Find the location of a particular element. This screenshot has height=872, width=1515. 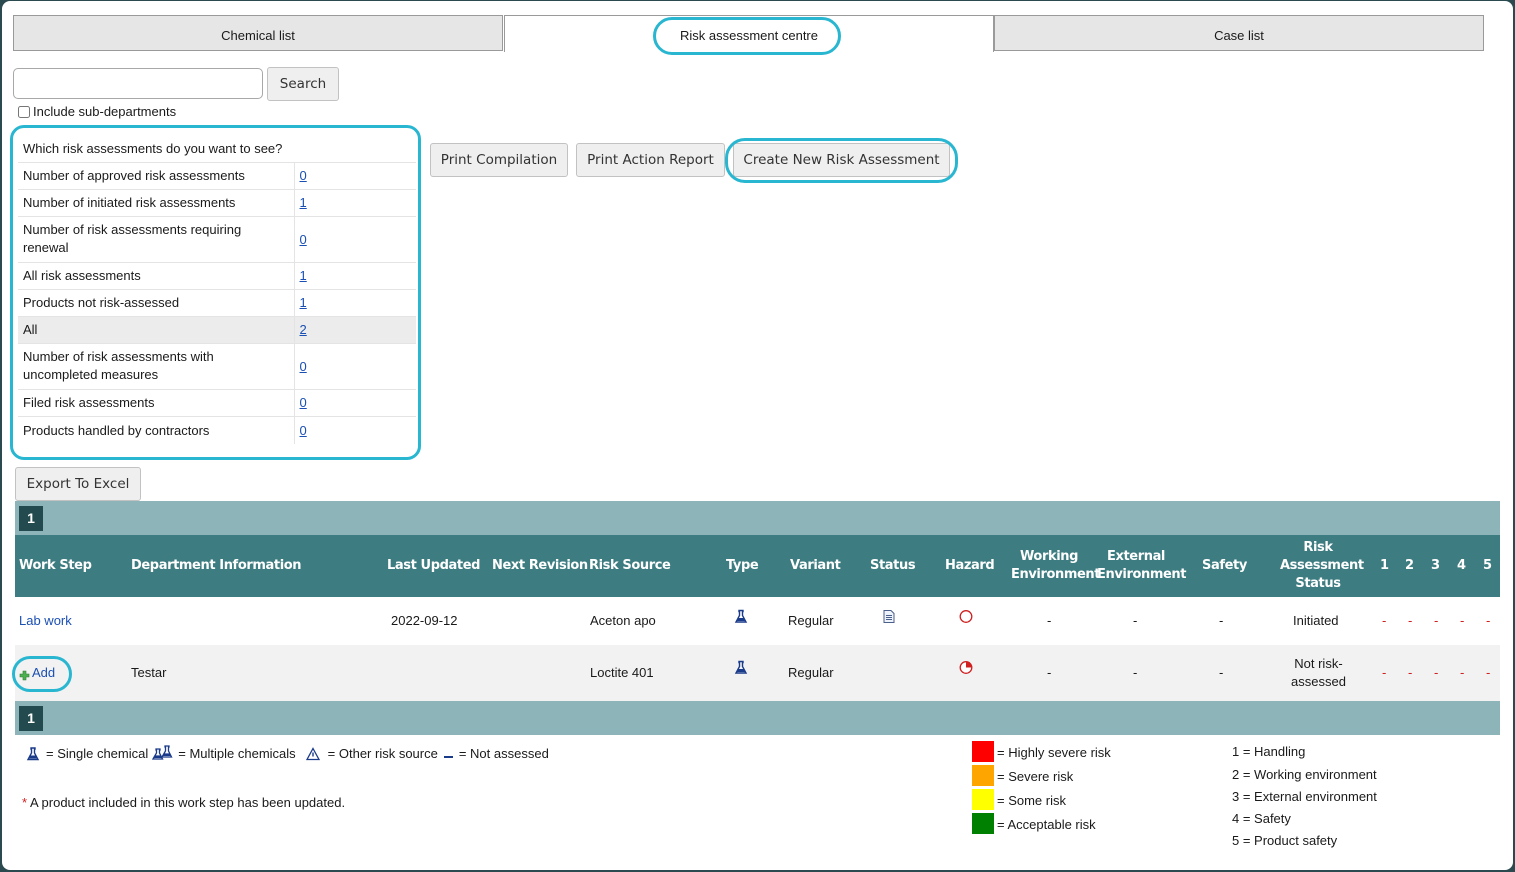

risk-level-label: = Acceptable risk is located at coordinates (1046, 824).